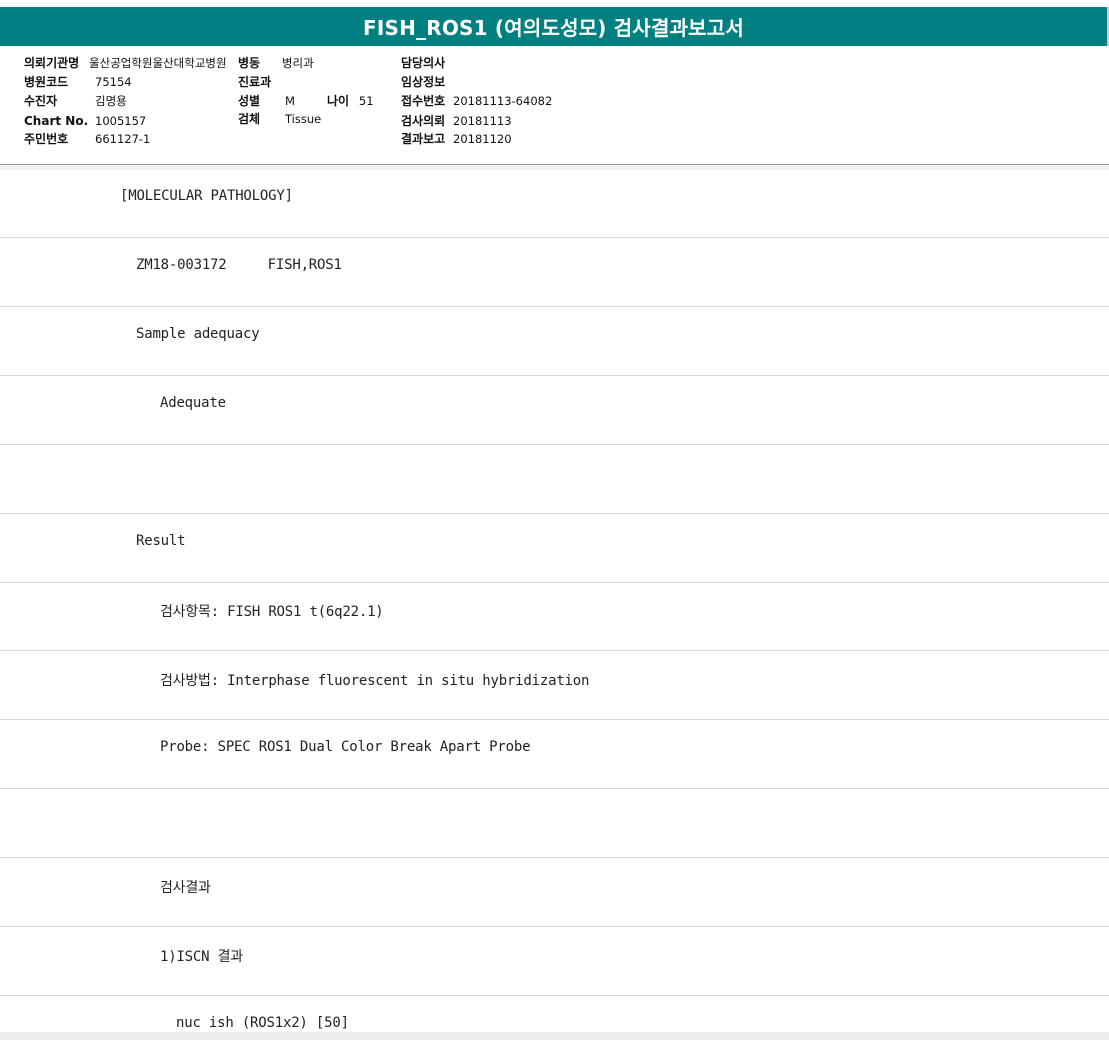 The image size is (1109, 1040). I want to click on report-line: Result, so click(554, 549).